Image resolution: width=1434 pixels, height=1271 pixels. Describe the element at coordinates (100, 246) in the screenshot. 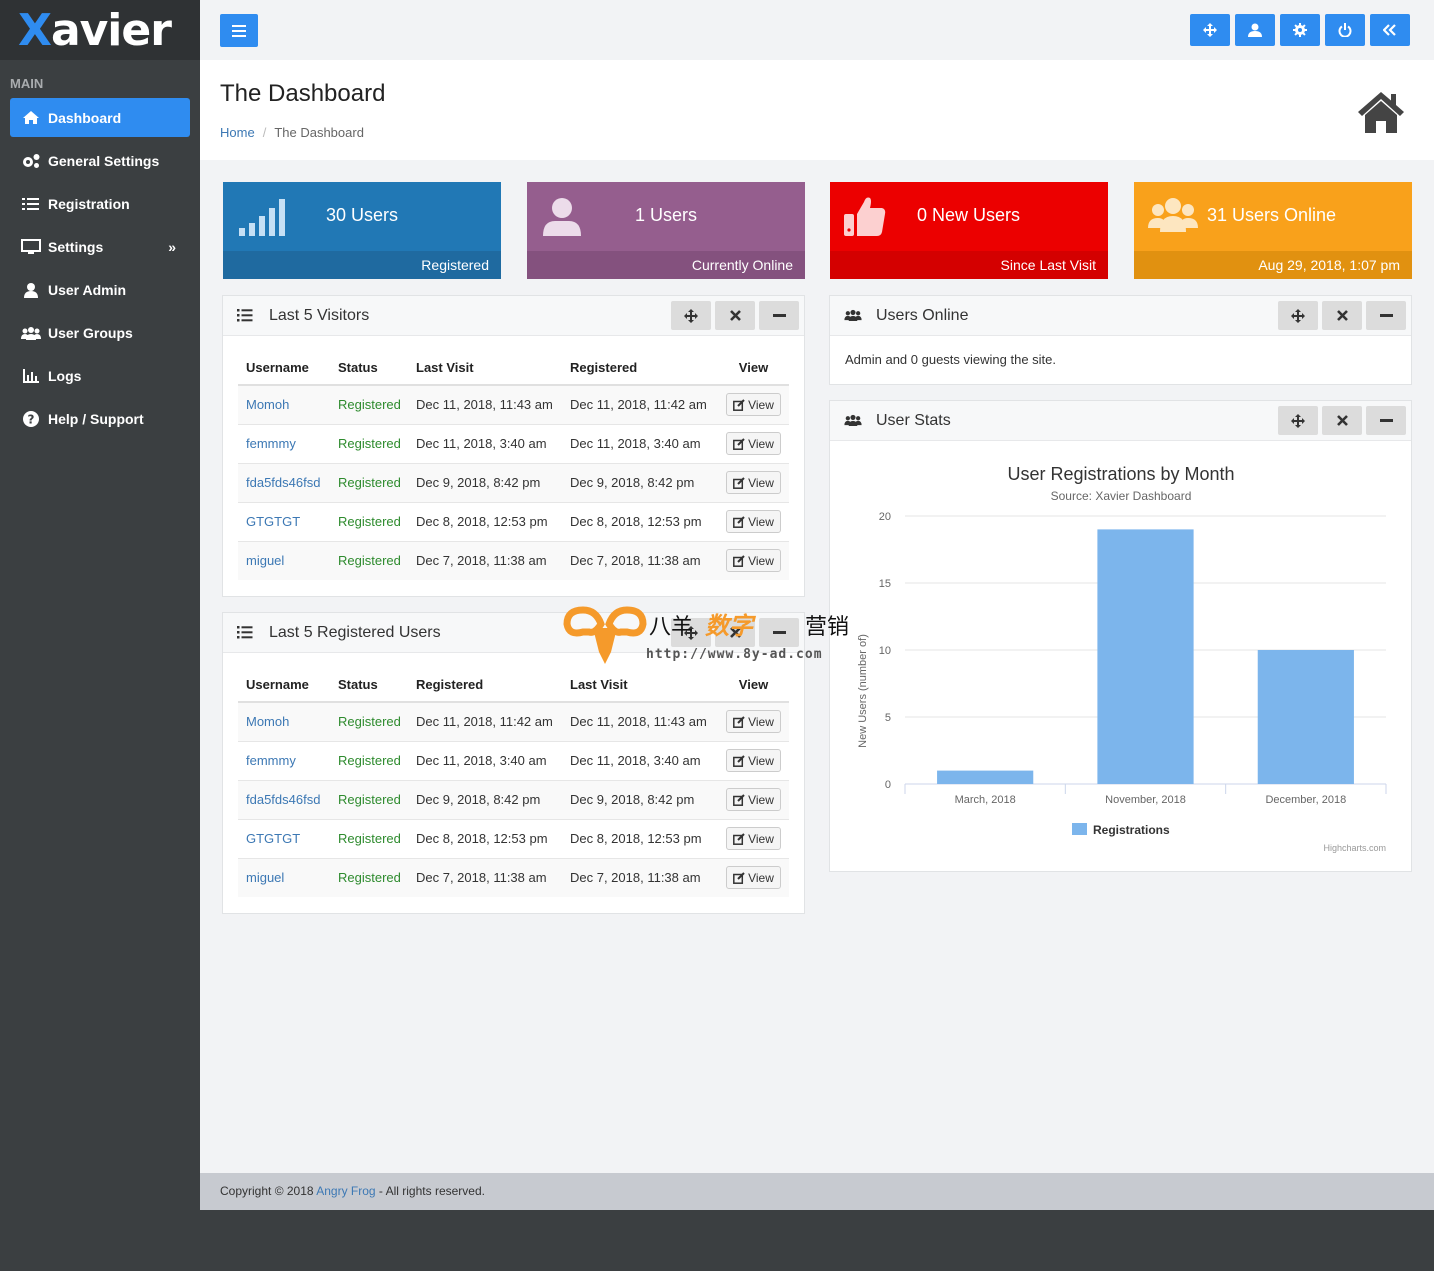

I see `sidebar-item-settings: Settings »` at that location.